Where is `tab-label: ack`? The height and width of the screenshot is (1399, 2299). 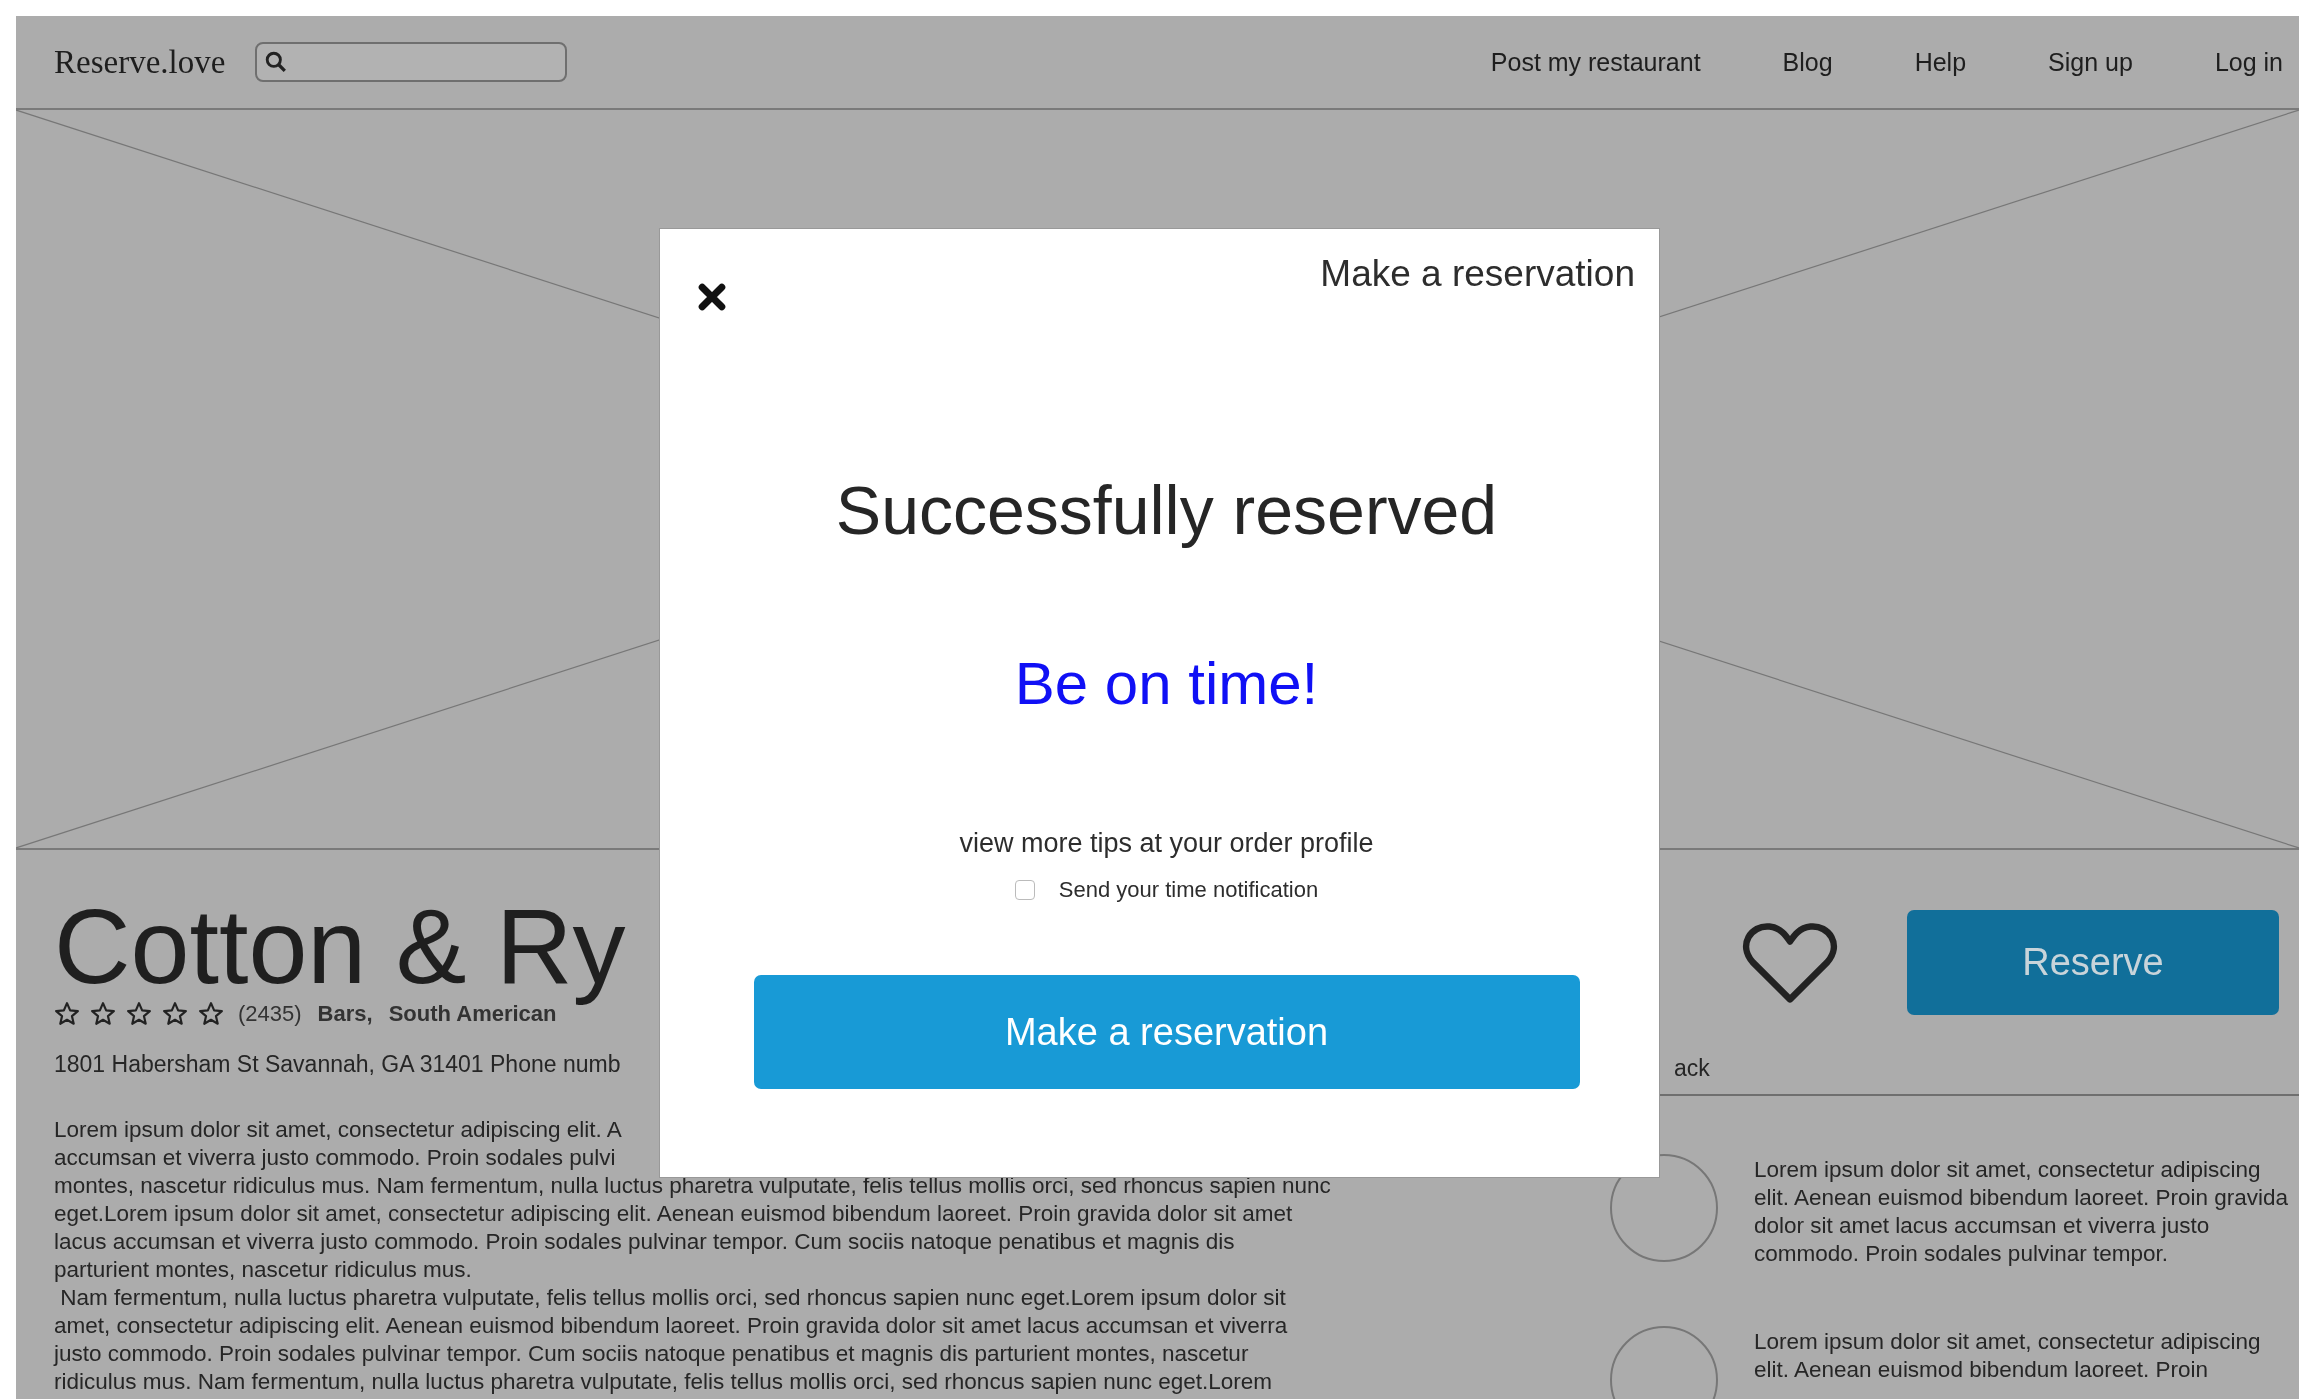 tab-label: ack is located at coordinates (1692, 1068).